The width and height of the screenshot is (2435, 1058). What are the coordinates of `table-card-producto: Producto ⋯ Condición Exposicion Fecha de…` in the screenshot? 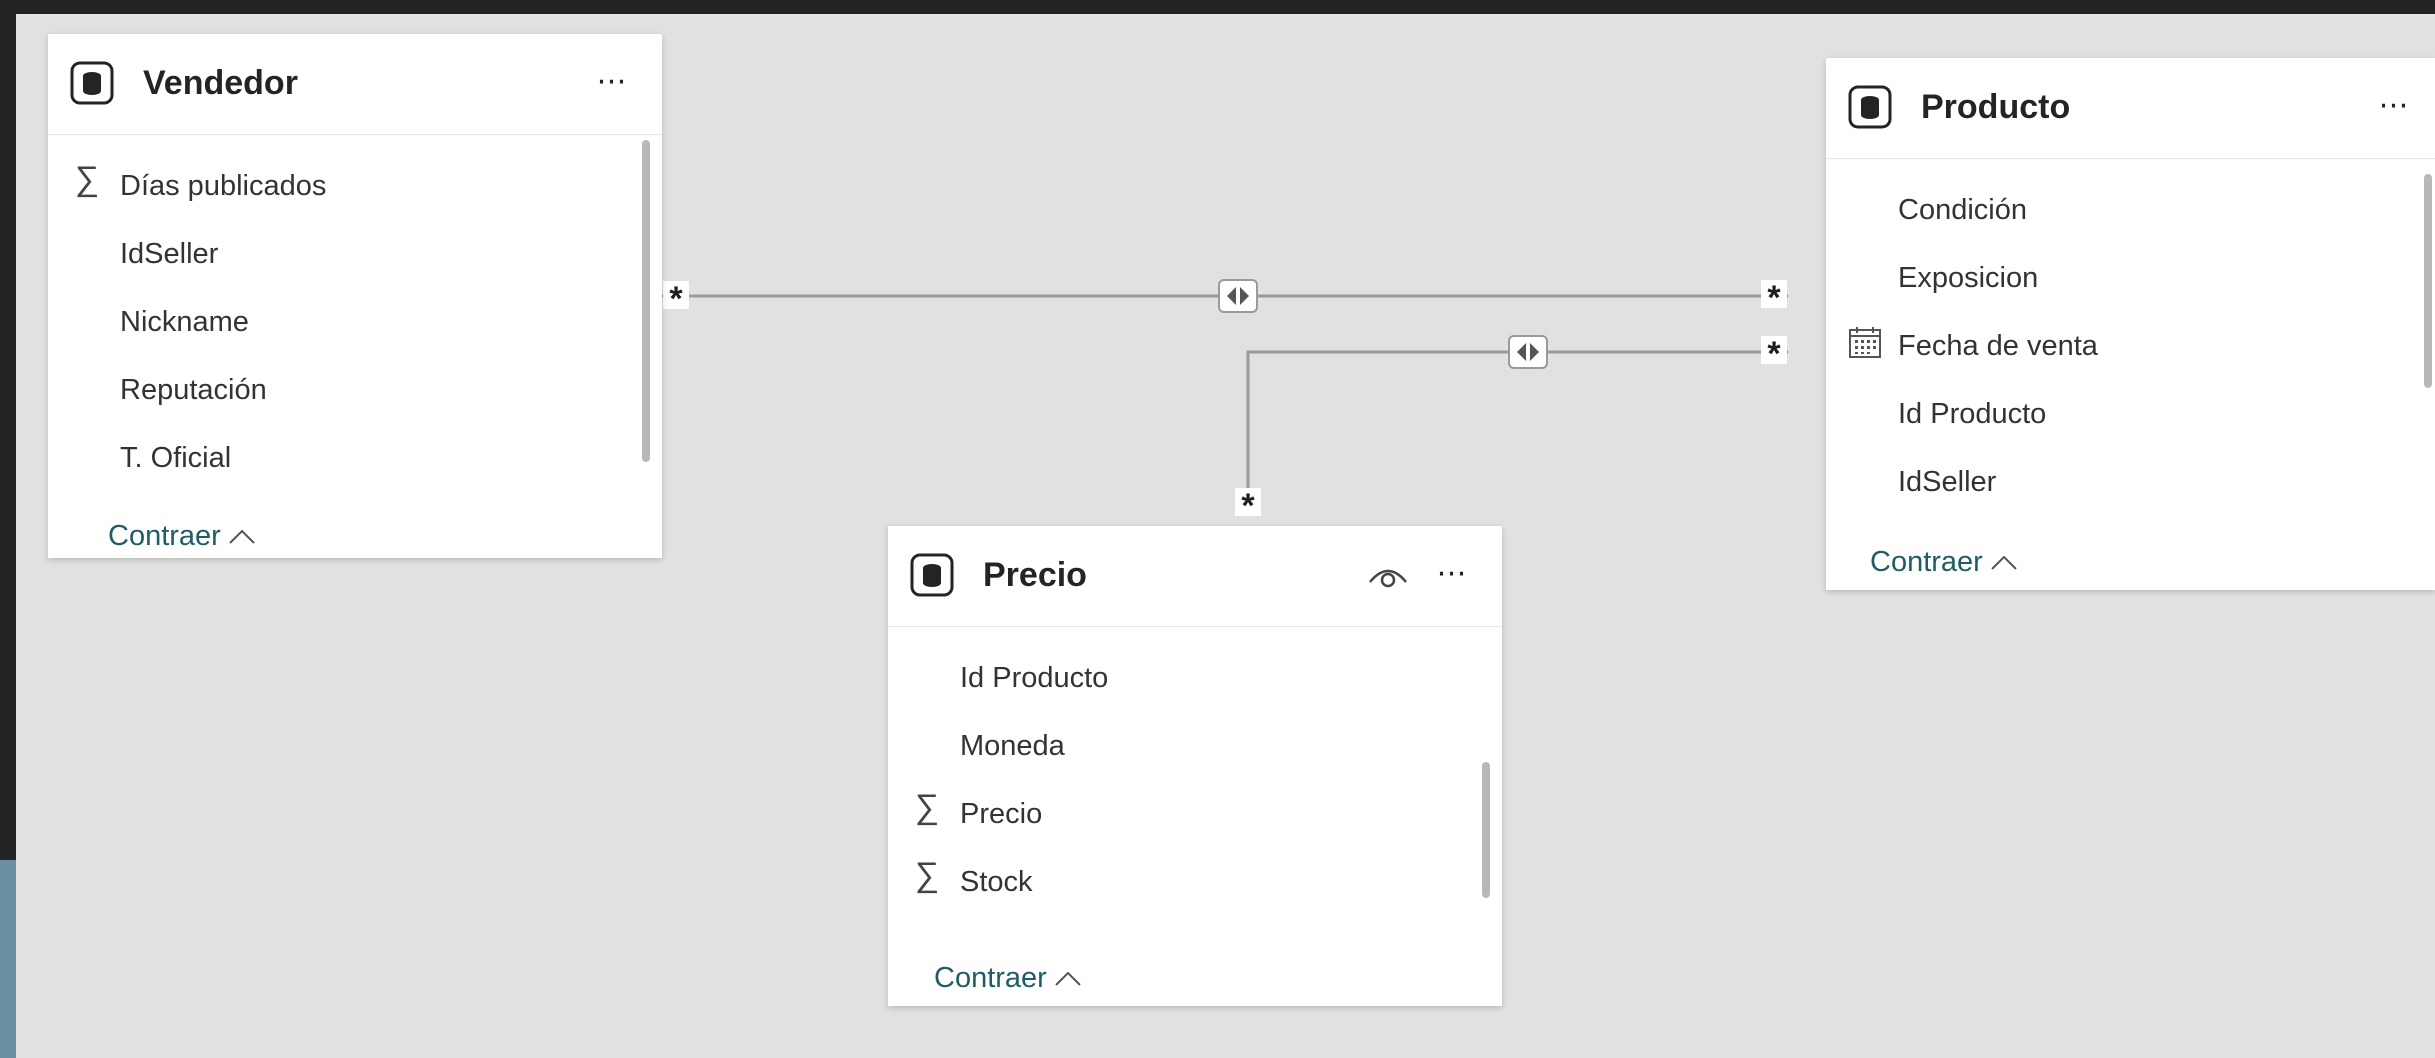 It's located at (2130, 324).